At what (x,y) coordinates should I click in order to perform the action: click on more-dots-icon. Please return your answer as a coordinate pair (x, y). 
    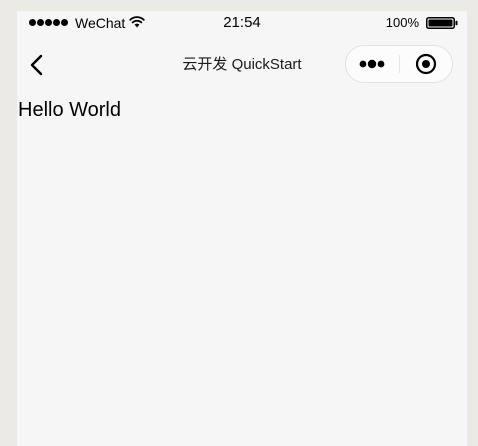
    Looking at the image, I should click on (371, 64).